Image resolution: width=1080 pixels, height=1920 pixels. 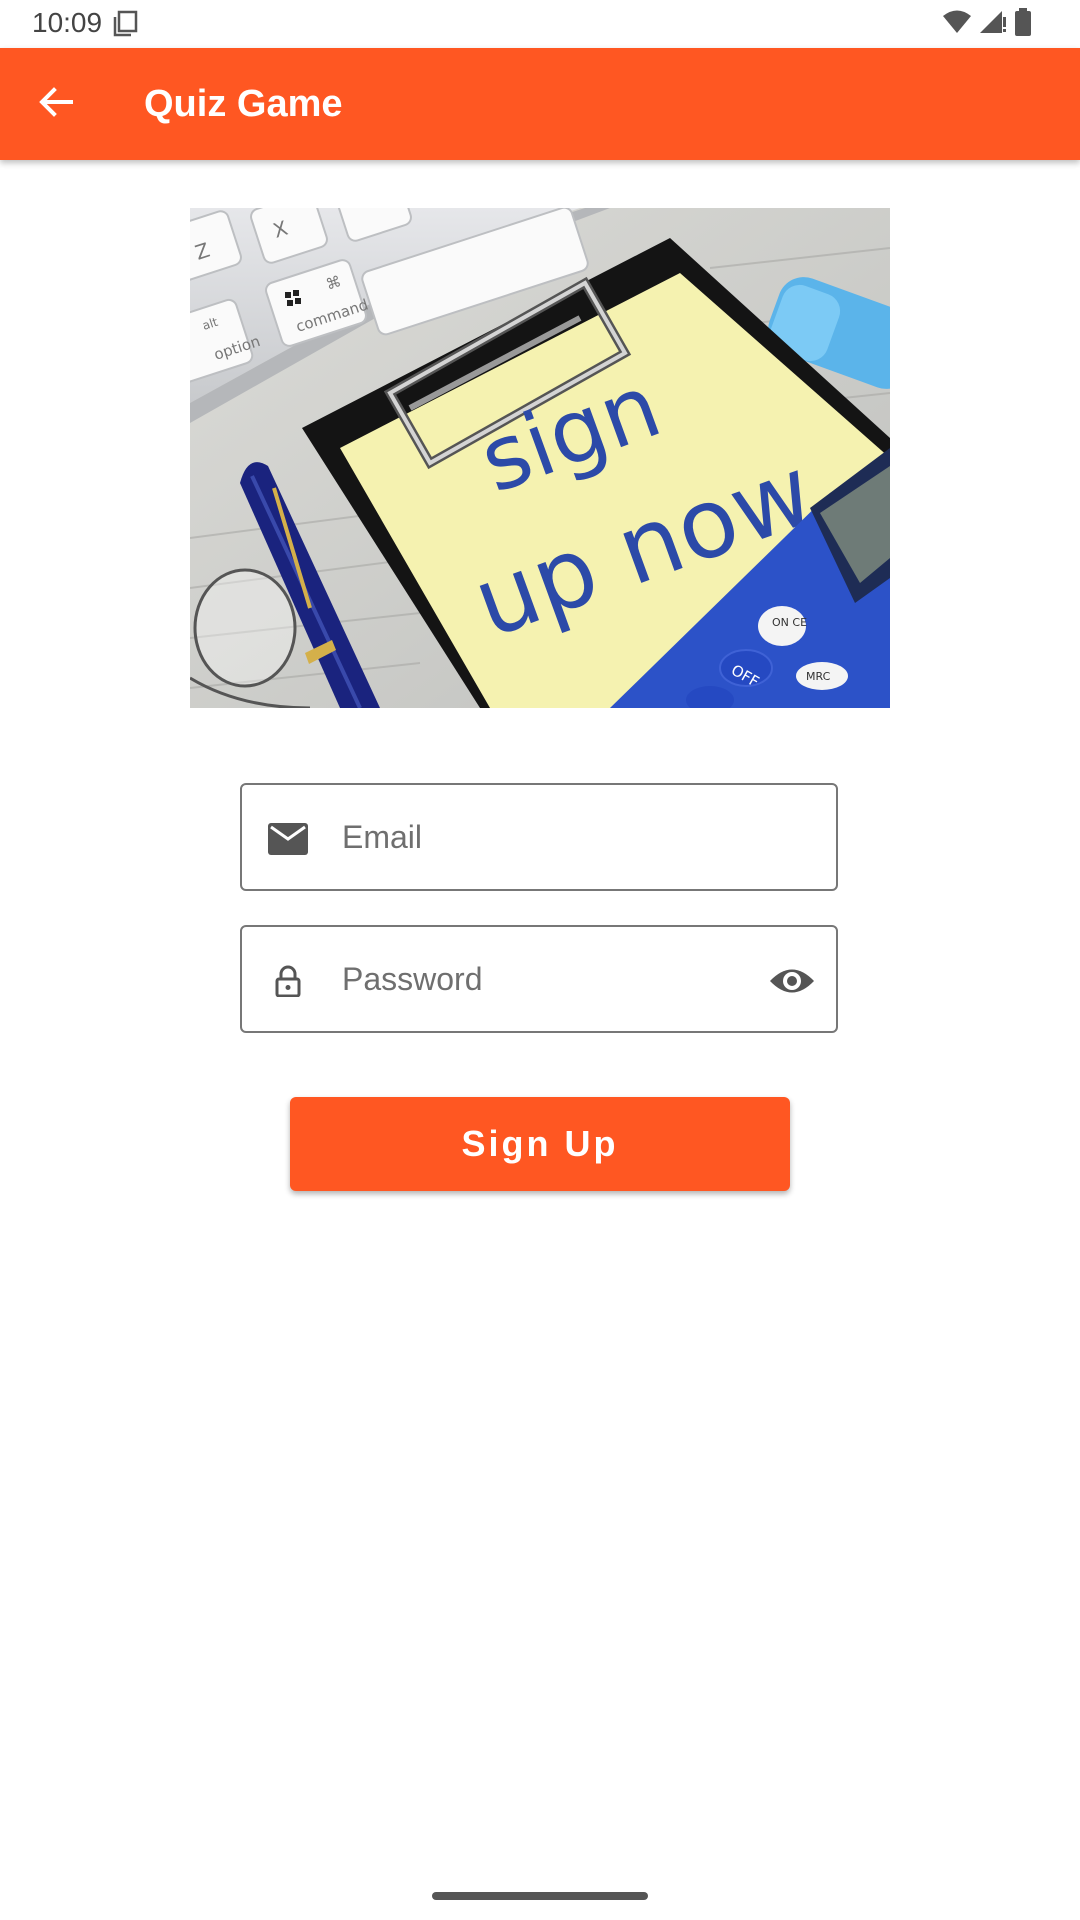 I want to click on sign-up-button: Sign Up, so click(x=540, y=1144).